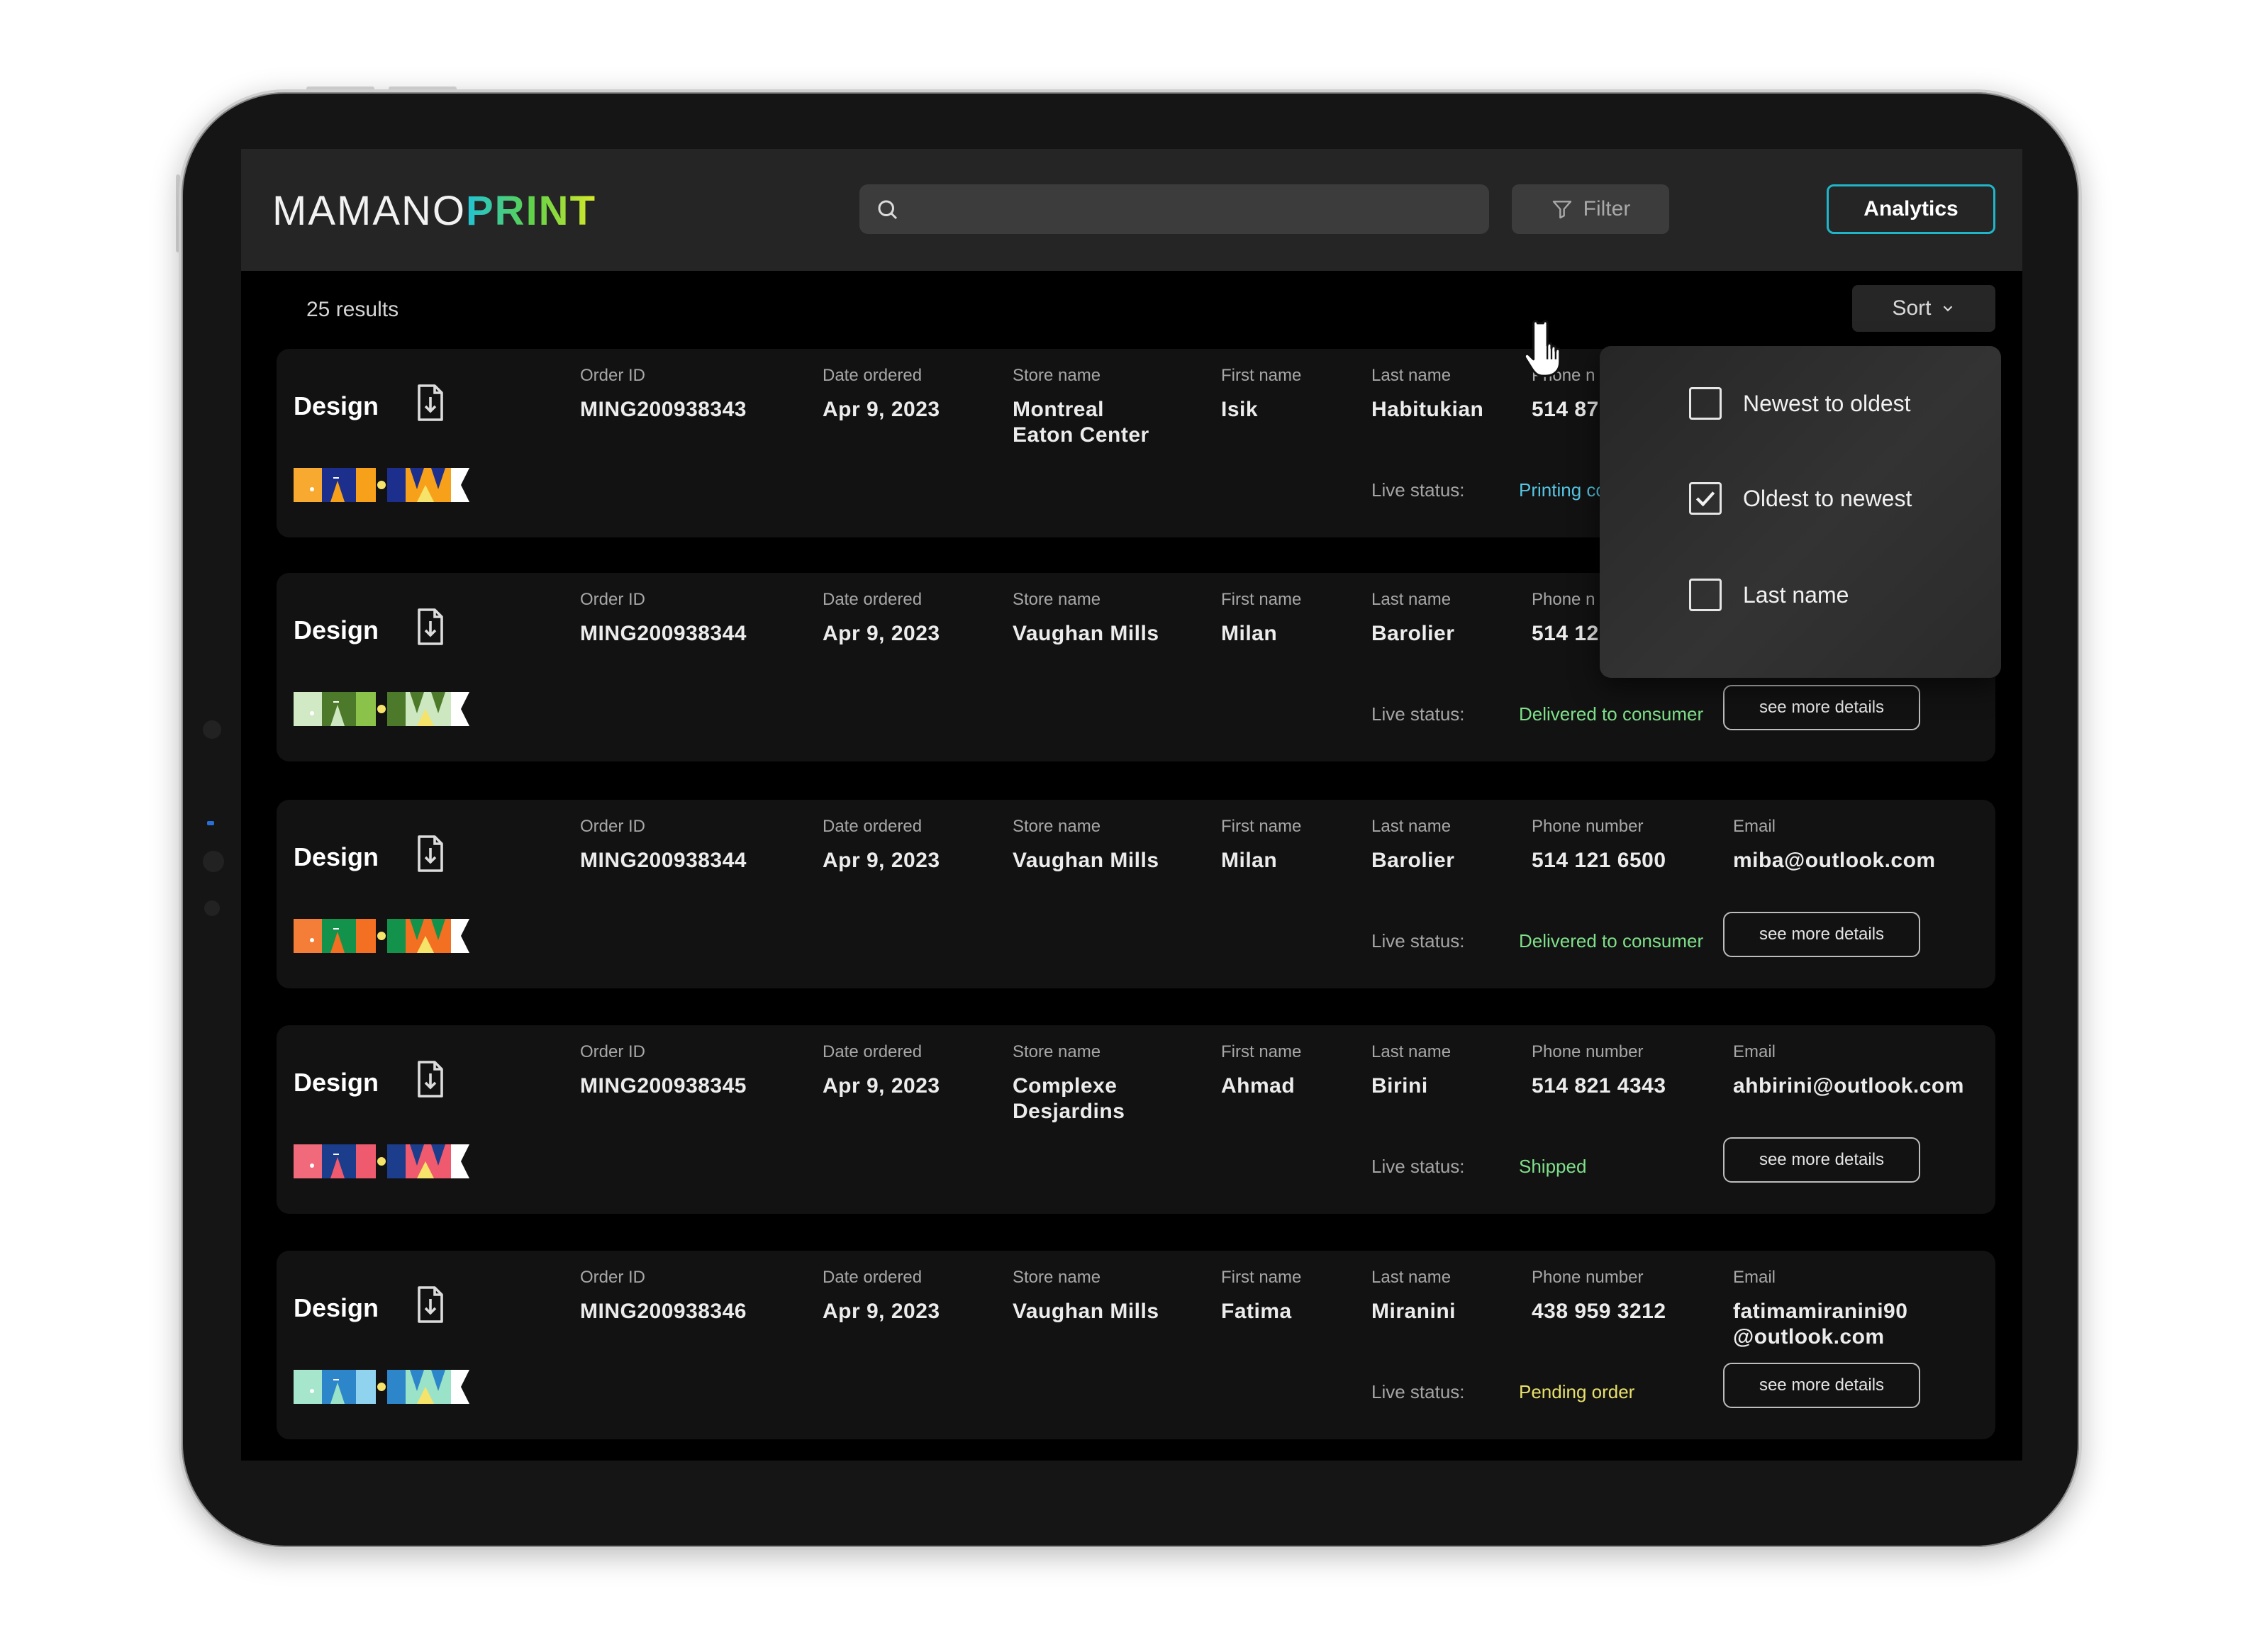 The image size is (2262, 1652). What do you see at coordinates (1796, 594) in the screenshot?
I see `sort-option-label: Last name` at bounding box center [1796, 594].